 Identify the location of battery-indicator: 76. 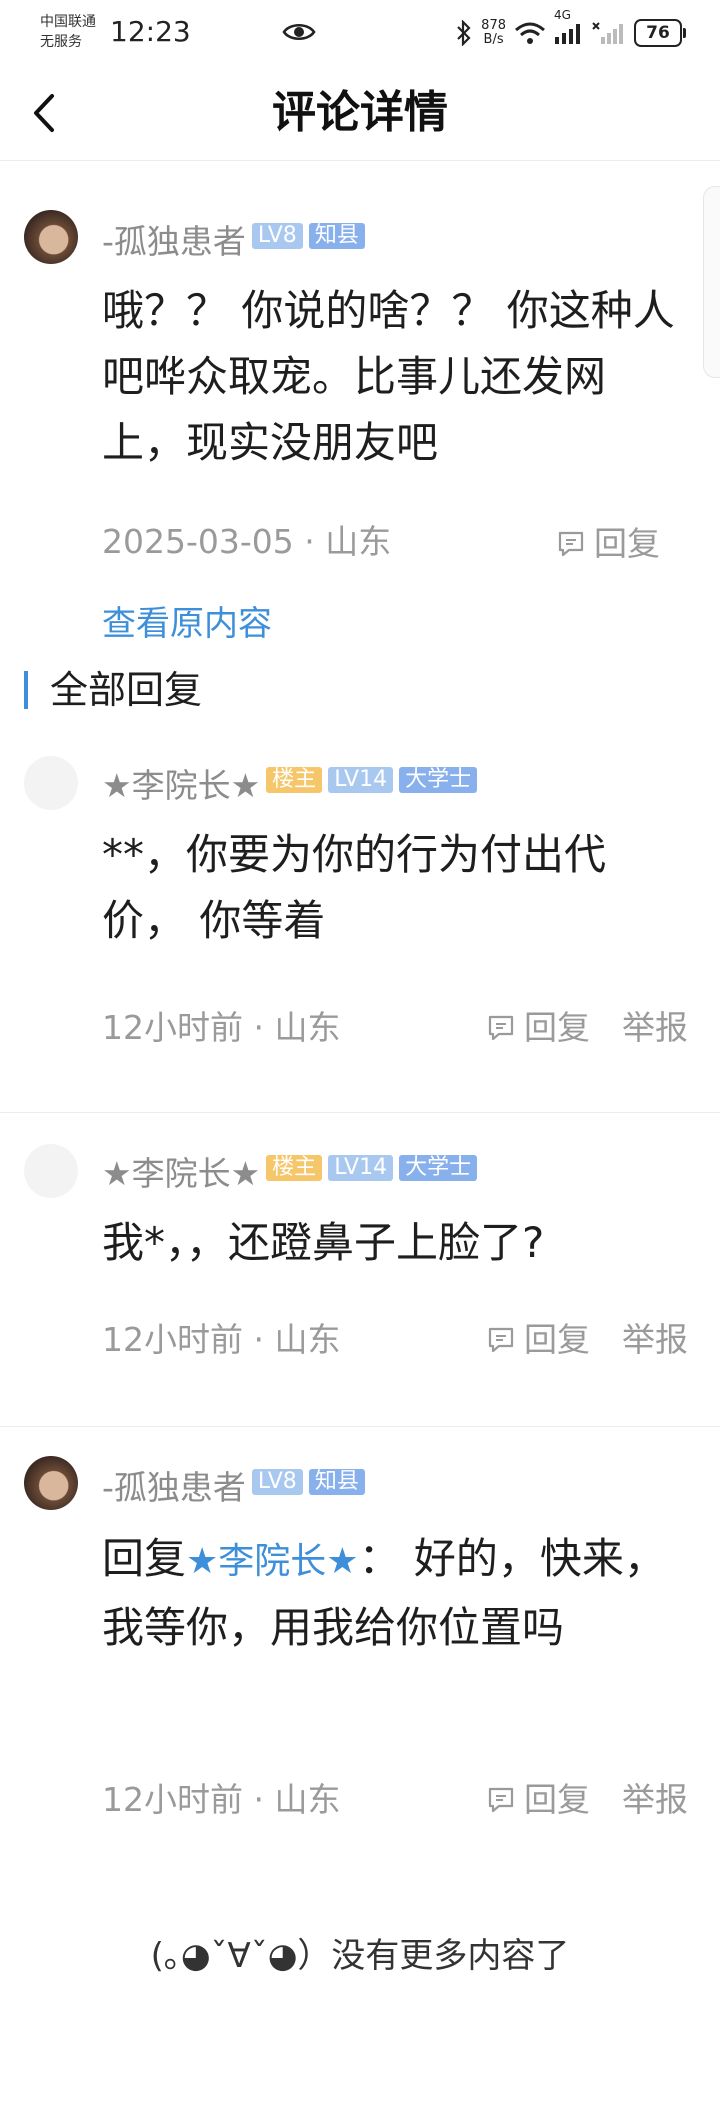
(660, 33).